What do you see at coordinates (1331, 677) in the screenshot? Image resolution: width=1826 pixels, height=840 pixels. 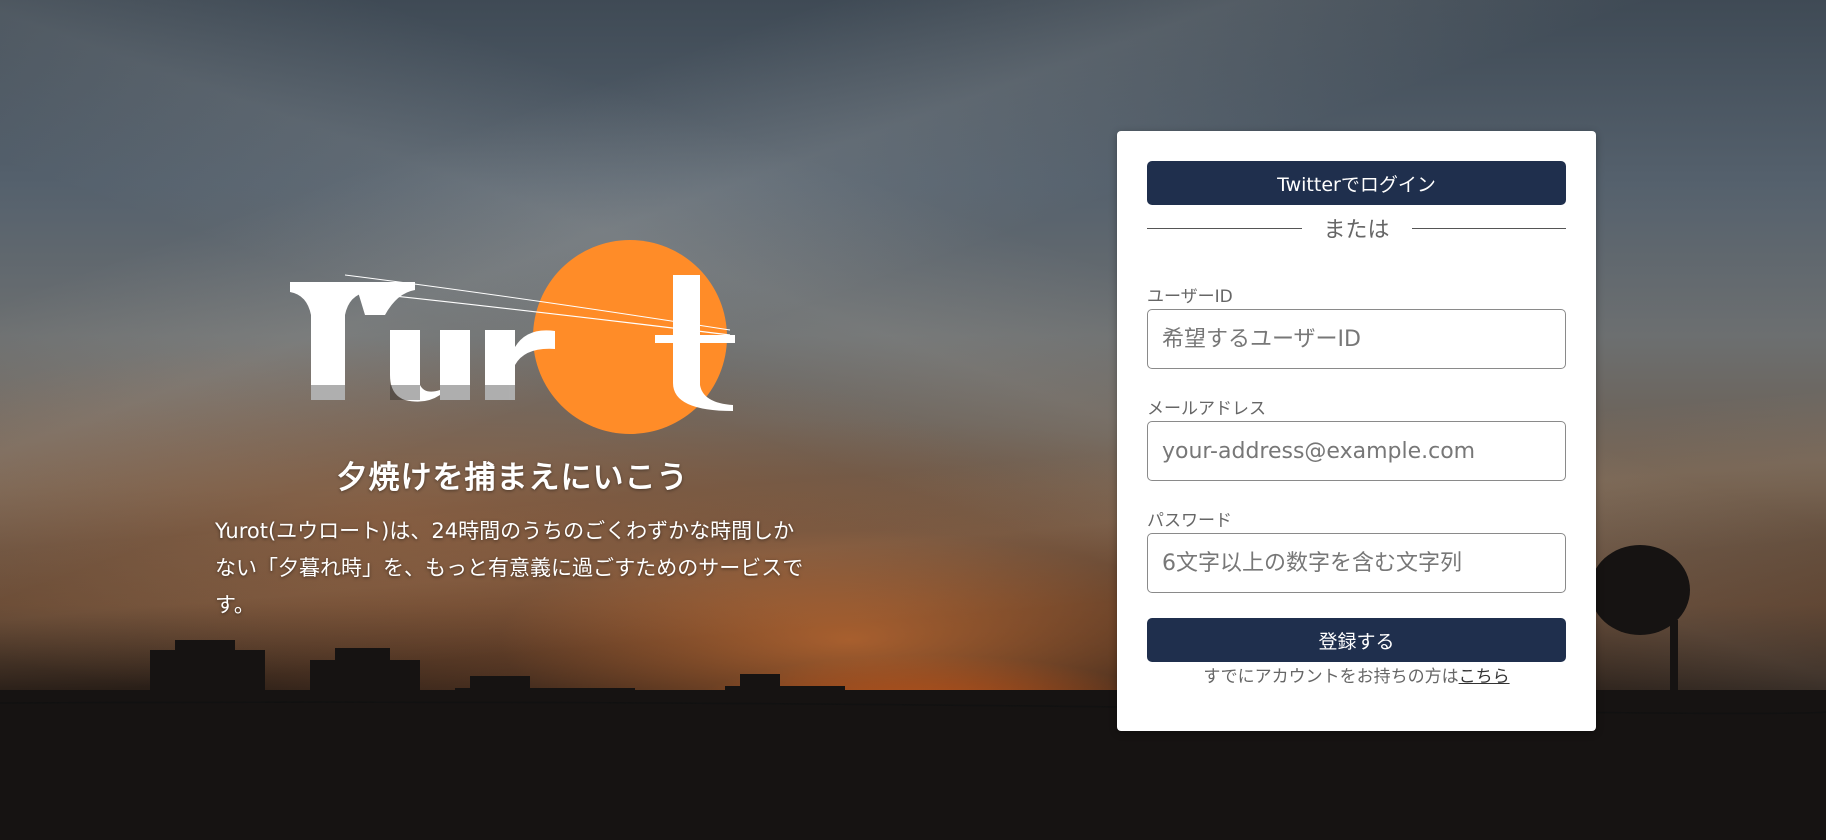 I see `signin-prompt: すでにアカウントをお持ちの方は` at bounding box center [1331, 677].